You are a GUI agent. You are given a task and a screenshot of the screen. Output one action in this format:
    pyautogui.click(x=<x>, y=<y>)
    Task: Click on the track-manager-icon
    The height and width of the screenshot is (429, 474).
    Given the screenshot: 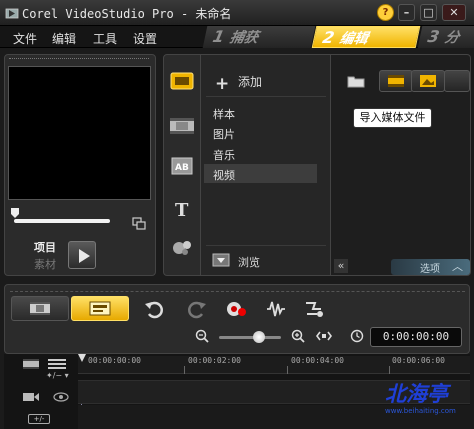 What is the action you would take?
    pyautogui.click(x=31, y=364)
    